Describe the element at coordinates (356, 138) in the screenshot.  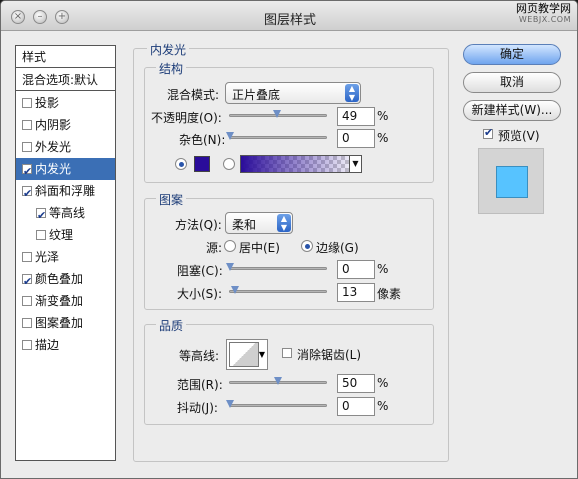
I see `noise-input: 0` at that location.